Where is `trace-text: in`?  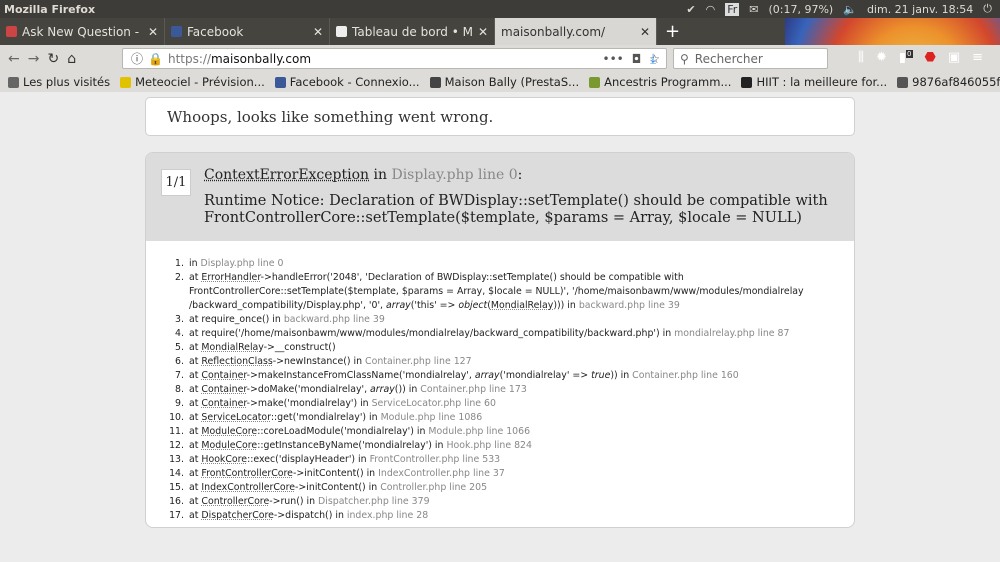 trace-text: in is located at coordinates (571, 305).